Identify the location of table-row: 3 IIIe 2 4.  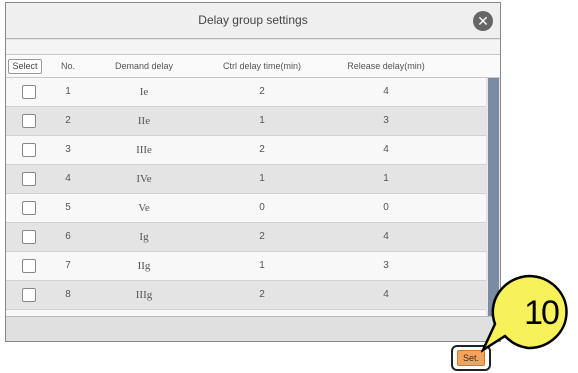
(246, 150).